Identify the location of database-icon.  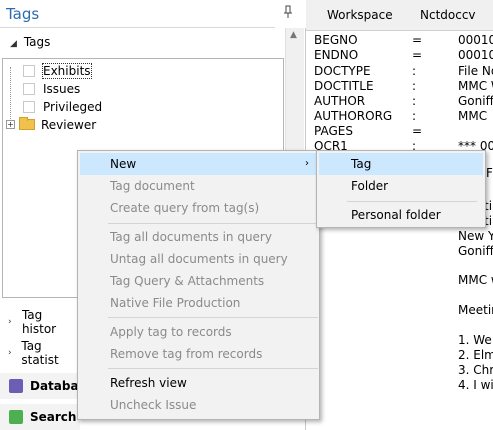
(16, 386).